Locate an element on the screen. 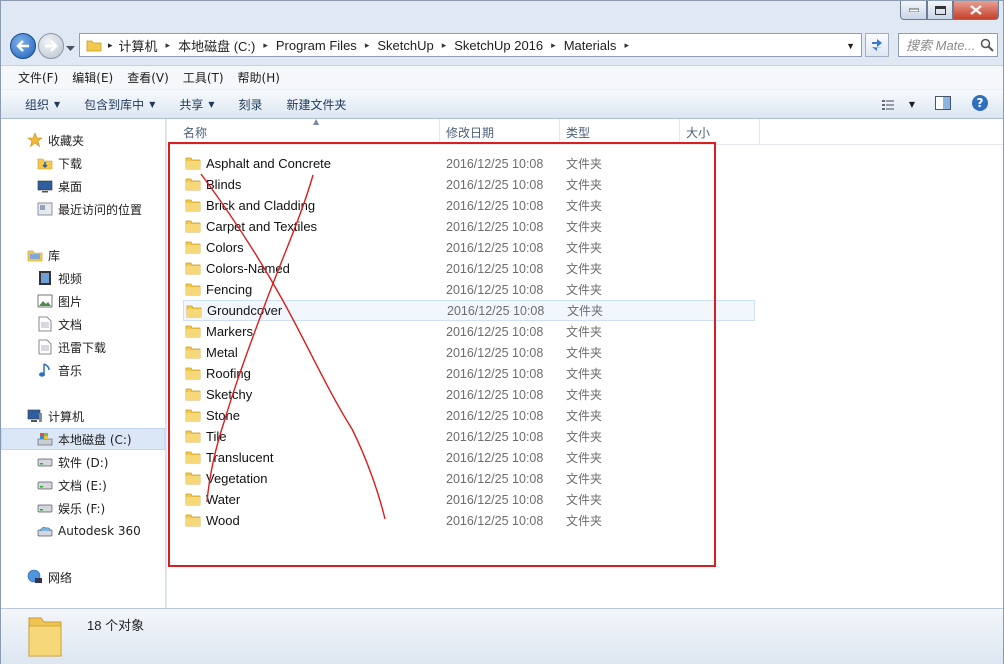 This screenshot has height=664, width=1004. nav-network: 网络 is located at coordinates (83, 577).